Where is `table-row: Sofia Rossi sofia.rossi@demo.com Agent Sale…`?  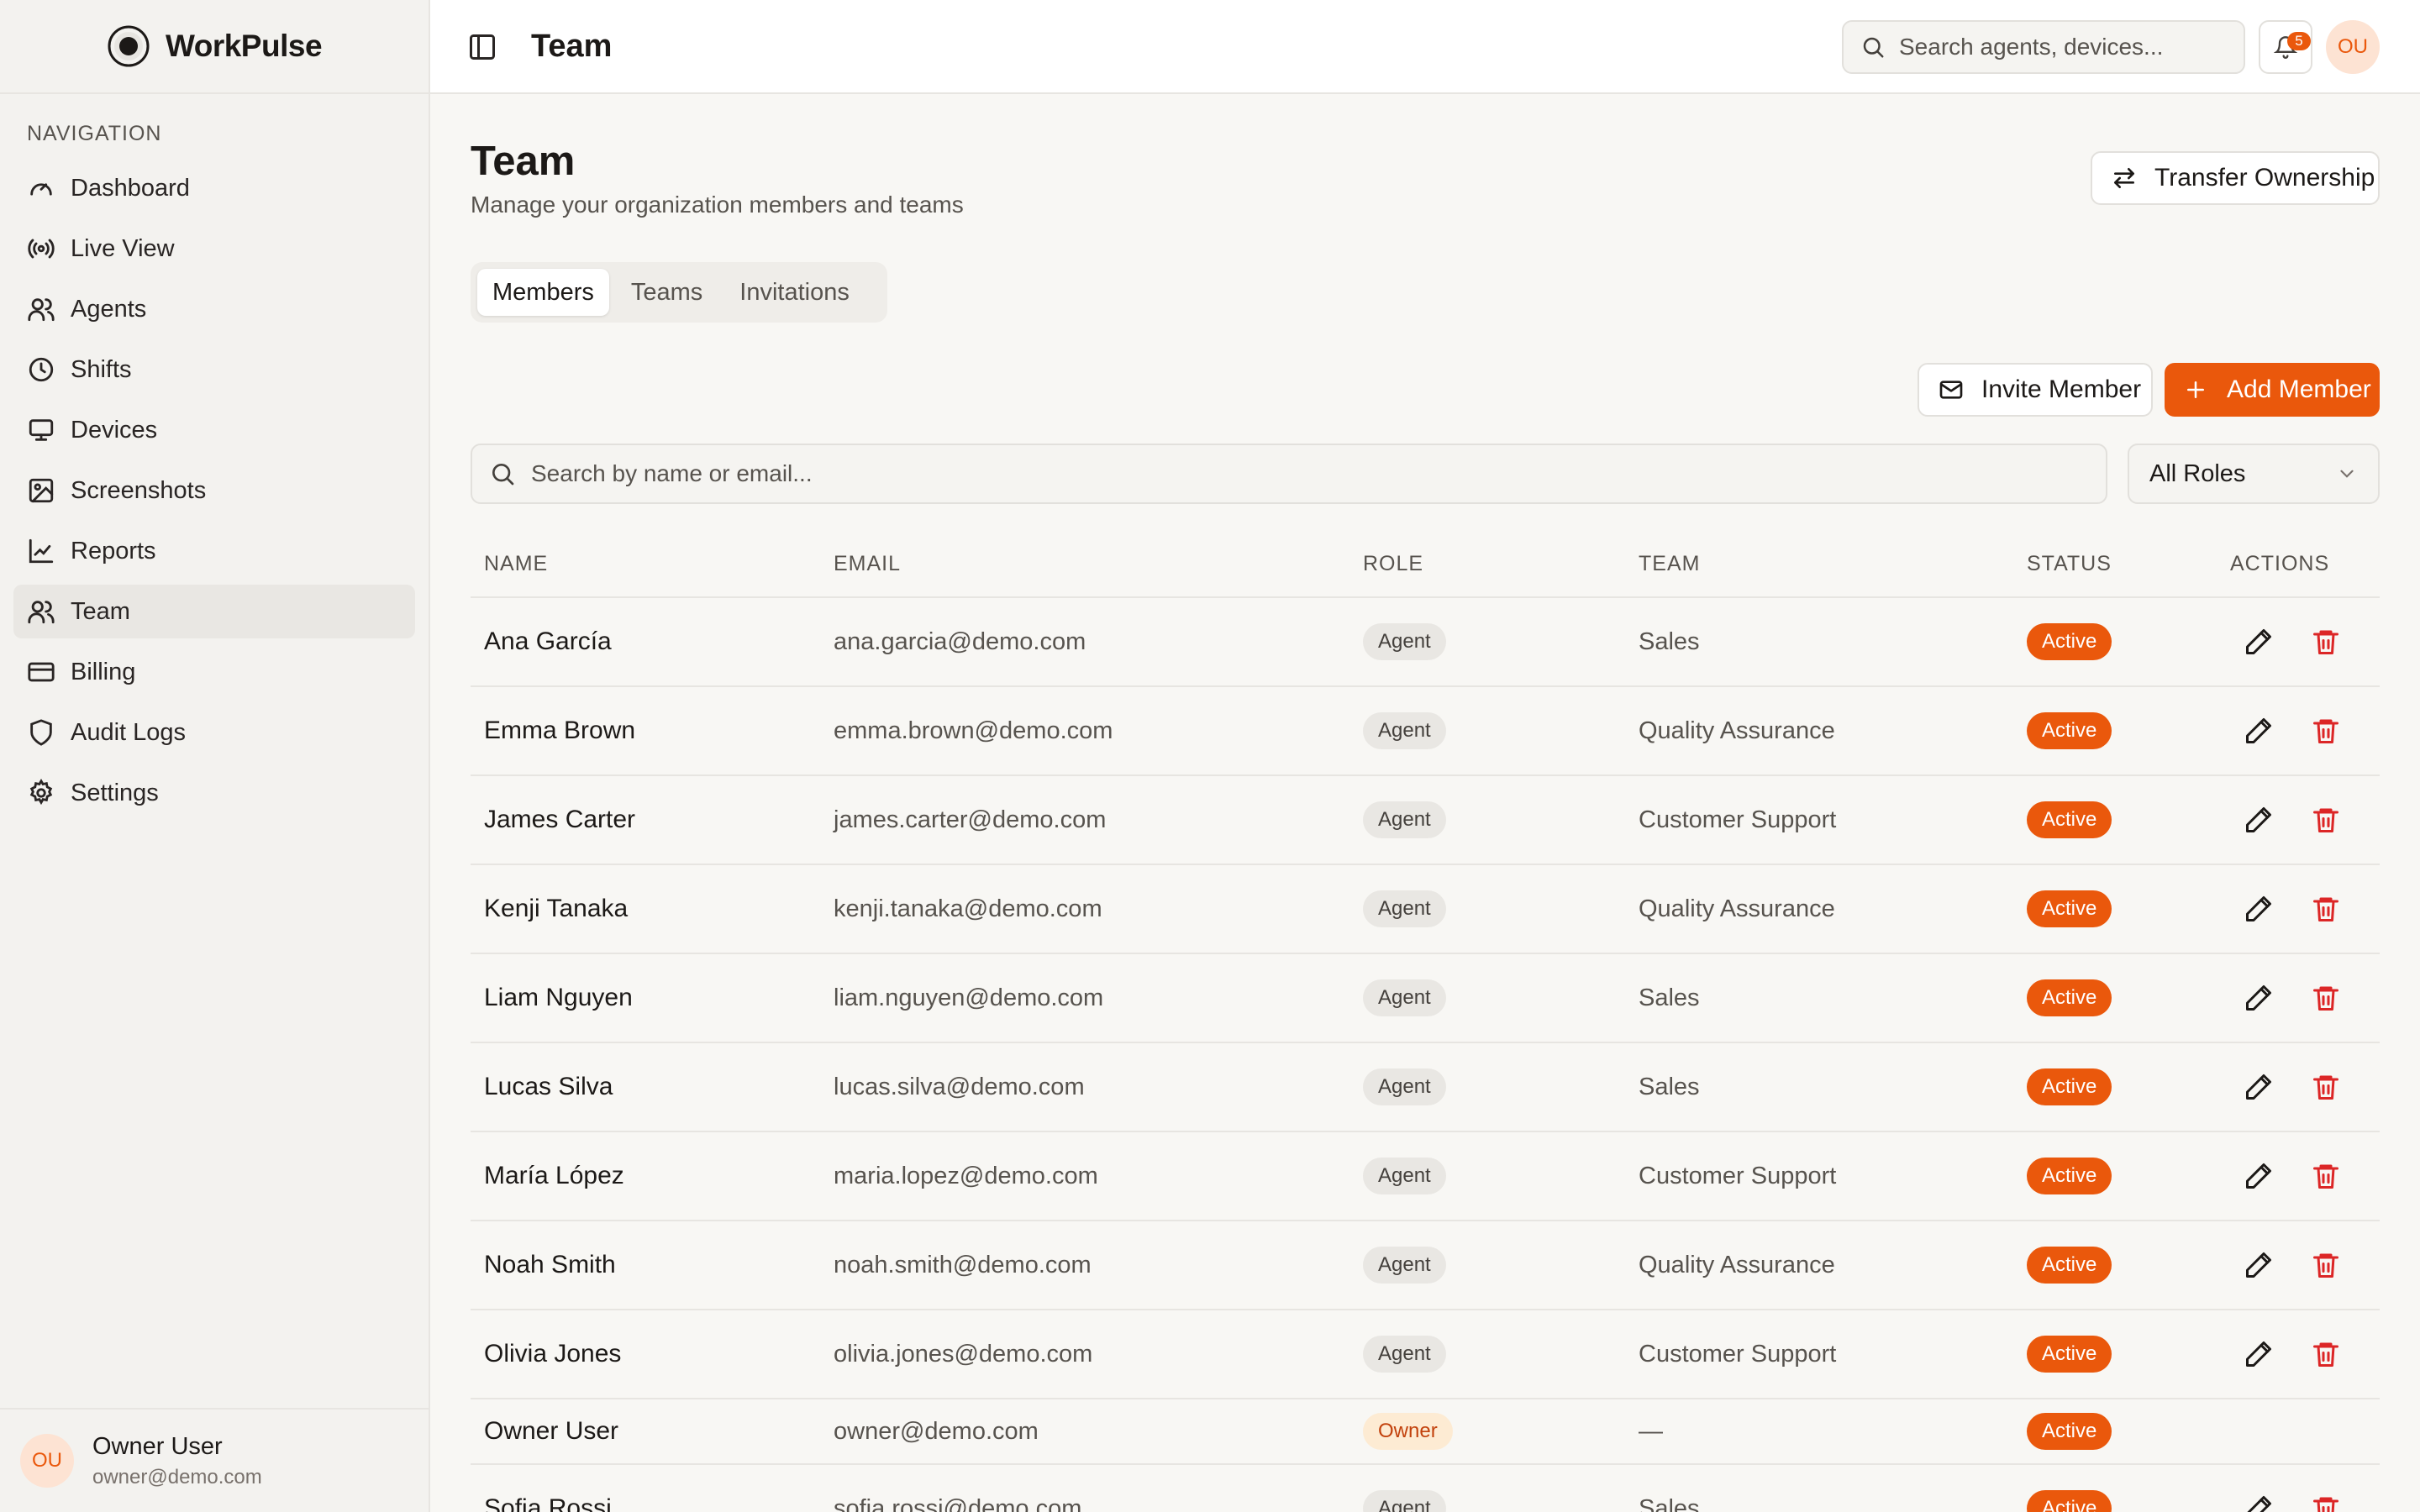 table-row: Sofia Rossi sofia.rossi@demo.com Agent Sale… is located at coordinates (1425, 1488).